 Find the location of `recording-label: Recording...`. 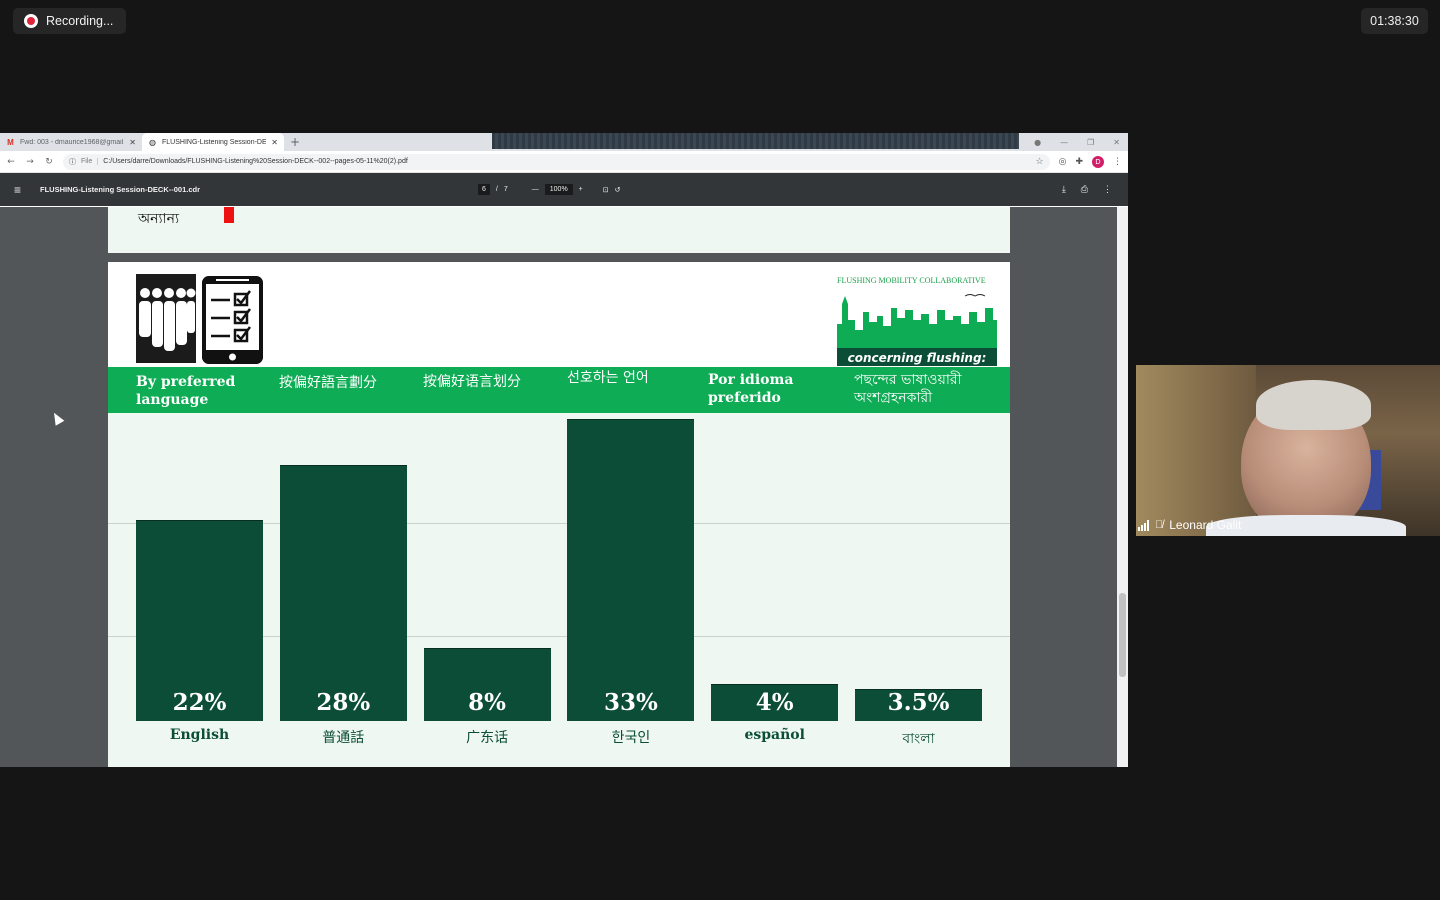

recording-label: Recording... is located at coordinates (80, 21).